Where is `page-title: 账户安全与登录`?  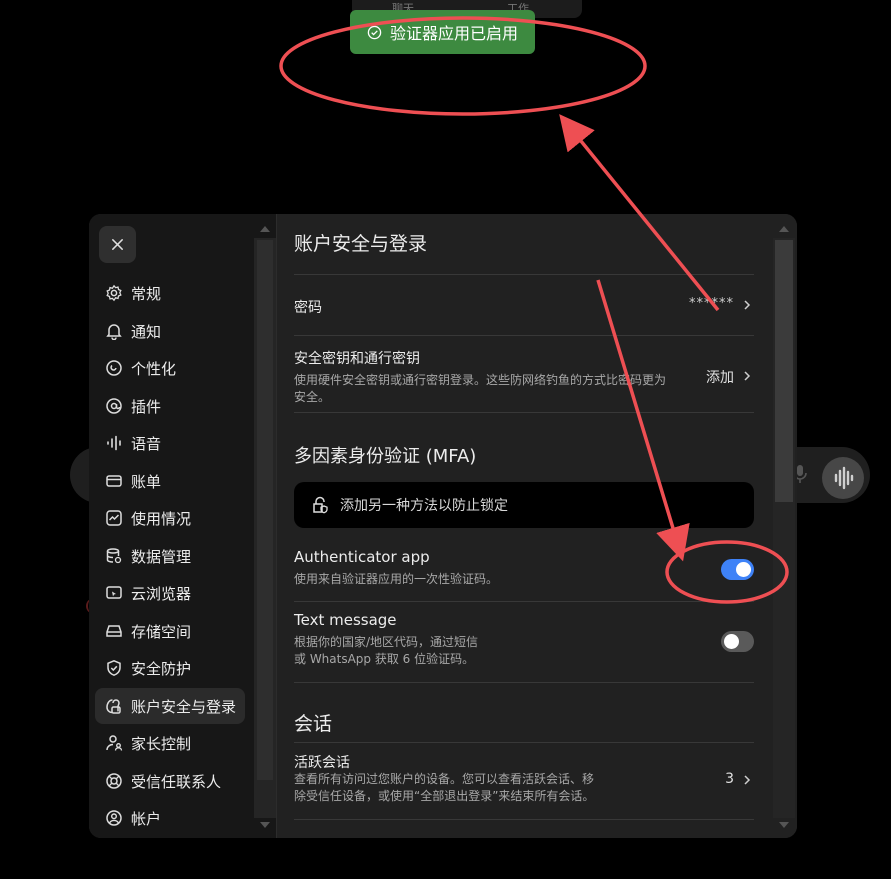 page-title: 账户安全与登录 is located at coordinates (361, 244).